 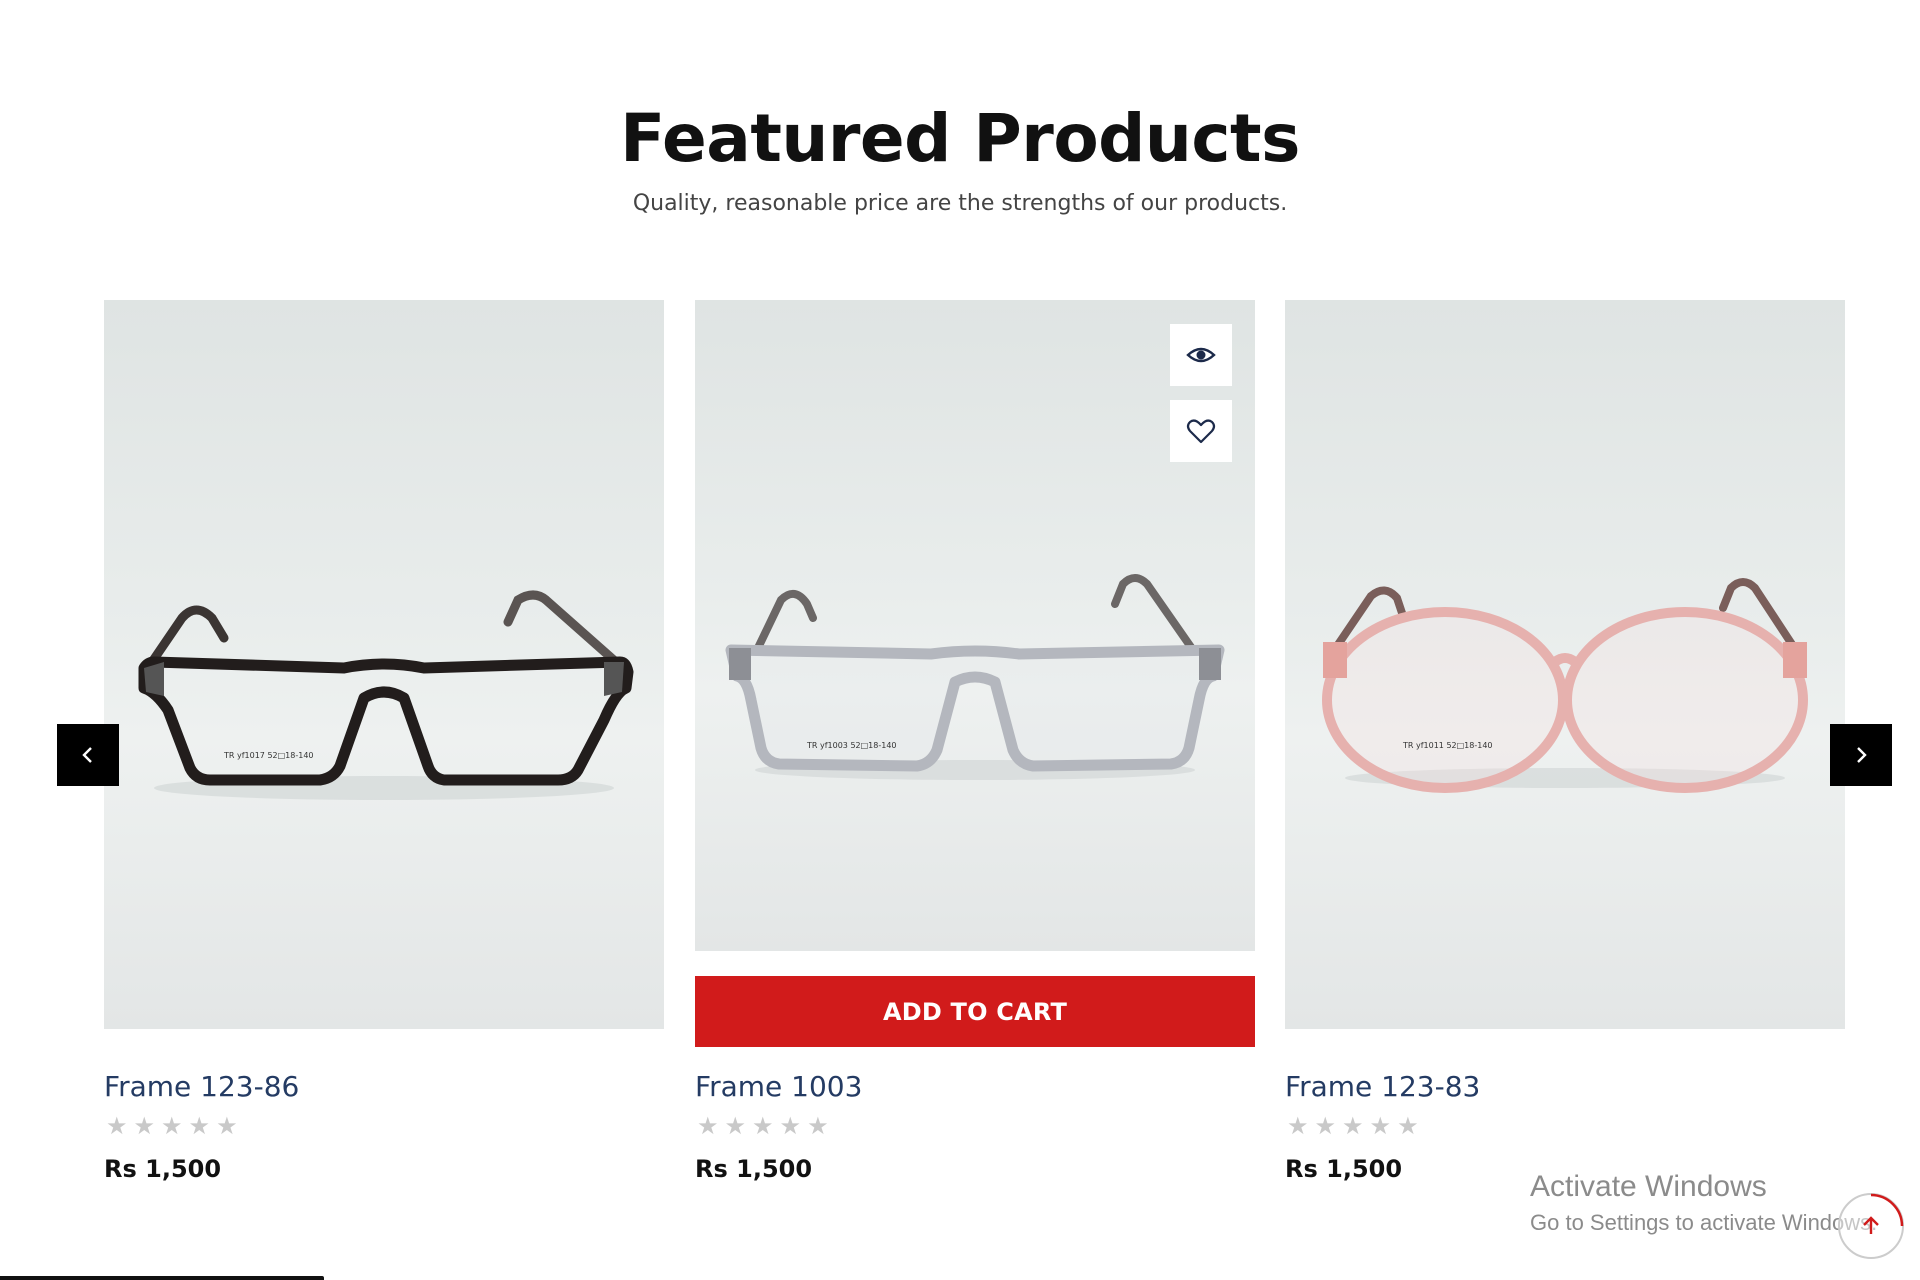 I want to click on chevron-right-icon, so click(x=1862, y=755).